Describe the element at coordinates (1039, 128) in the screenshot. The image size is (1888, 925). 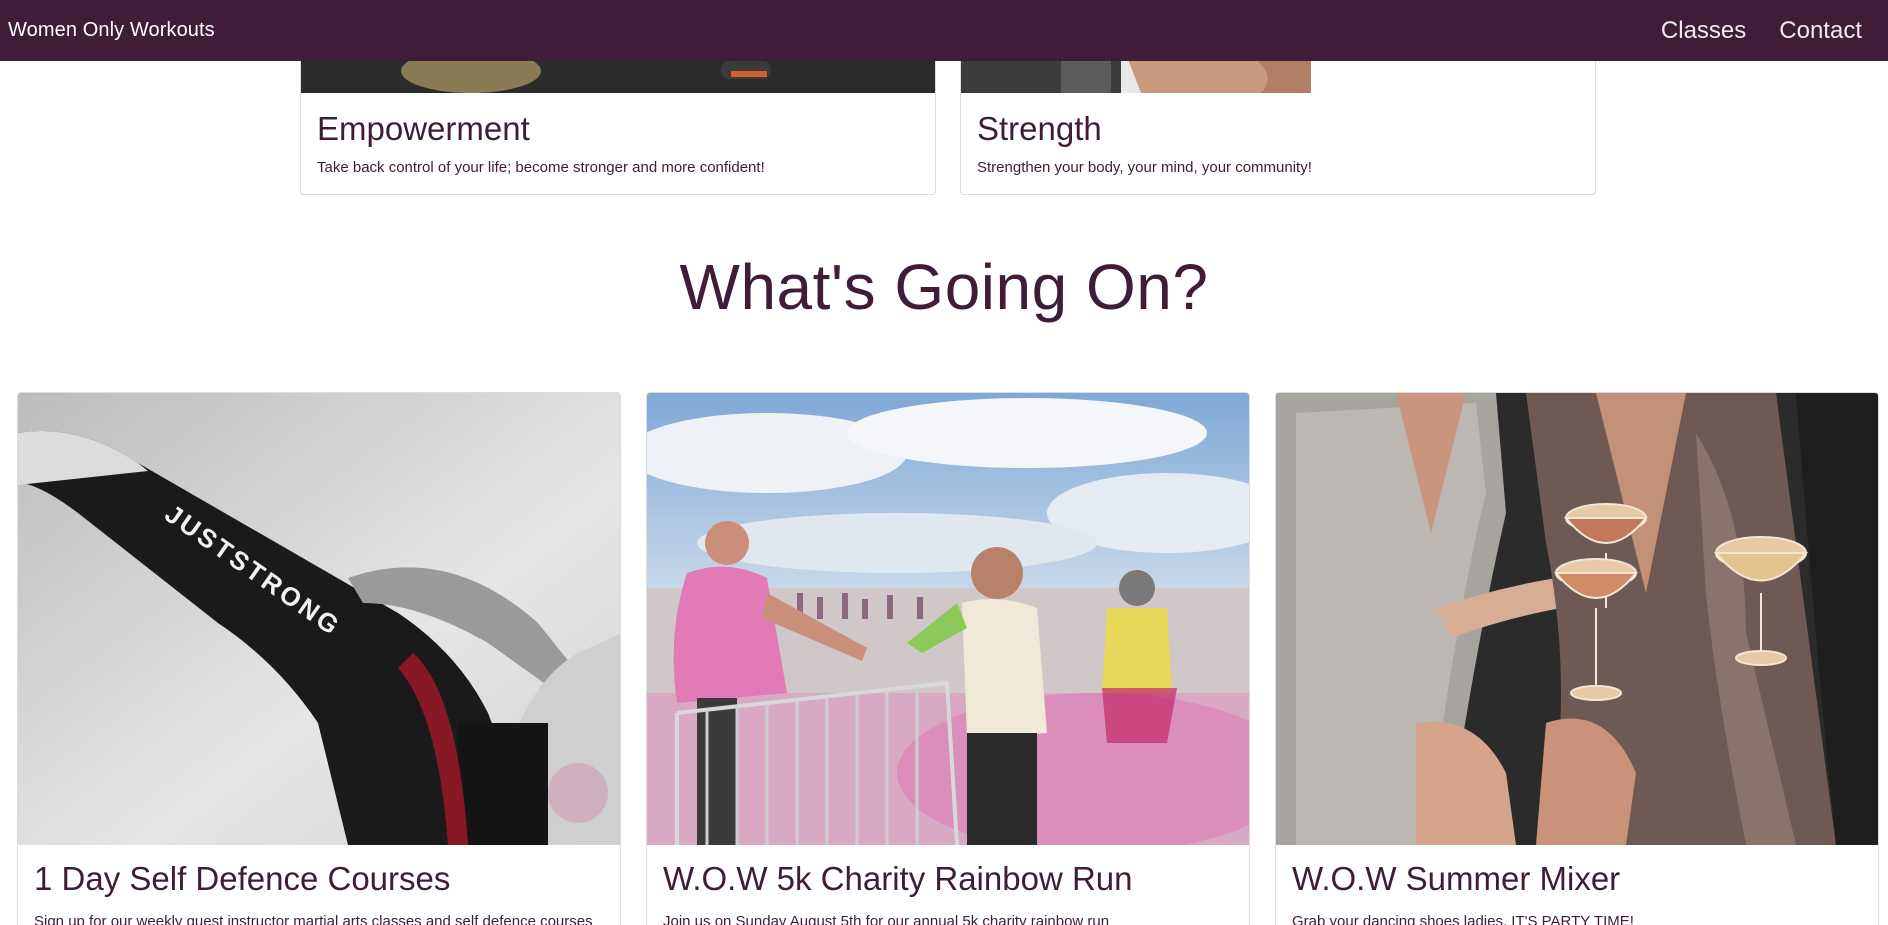
I see `feature-title: Strength` at that location.